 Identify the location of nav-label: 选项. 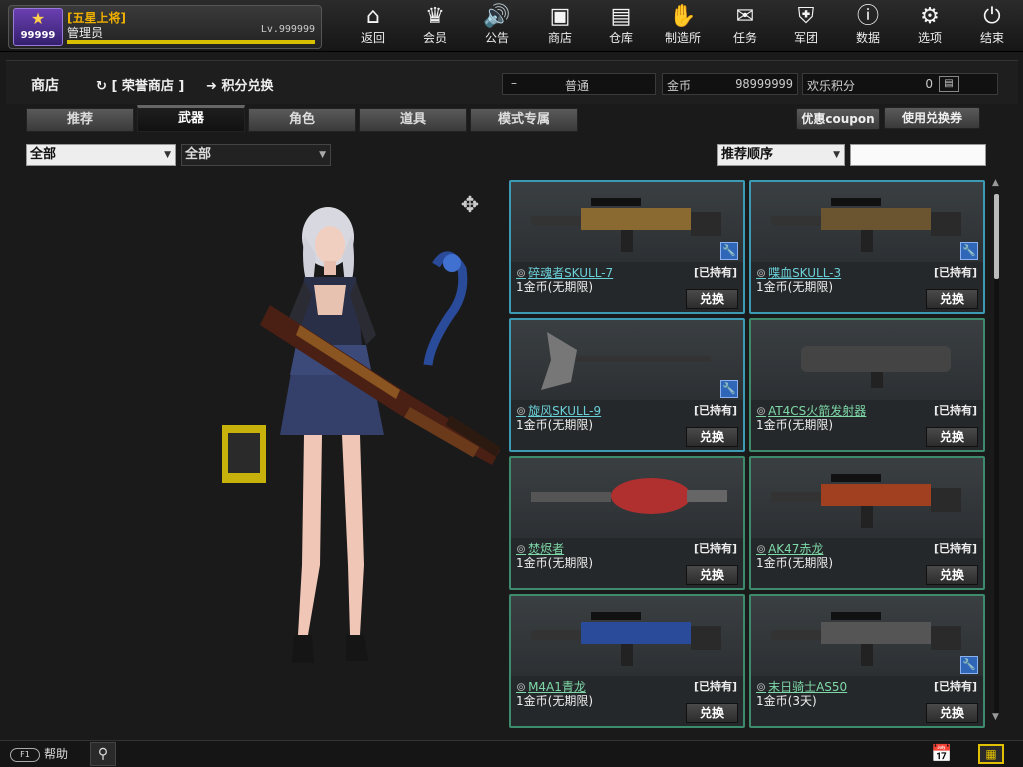
(929, 38).